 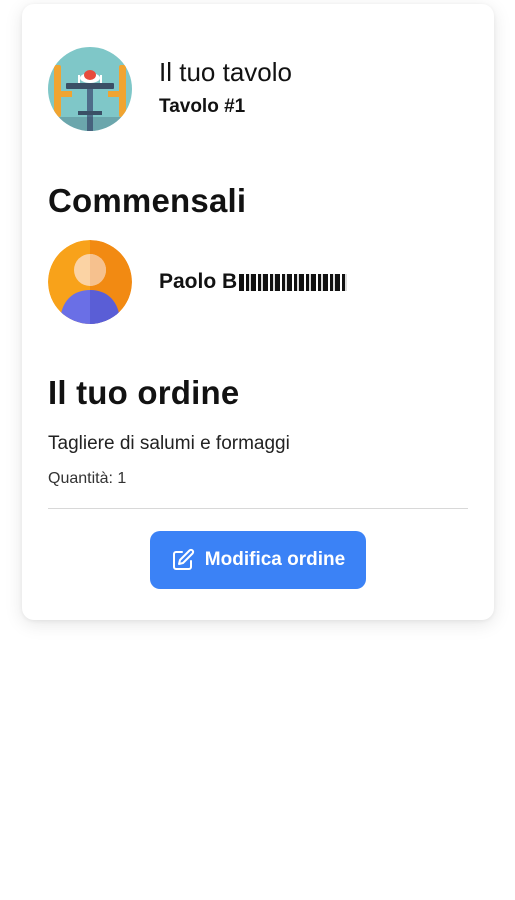 I want to click on table-info: Il tuo tavolo Tavolo #1, so click(x=170, y=89).